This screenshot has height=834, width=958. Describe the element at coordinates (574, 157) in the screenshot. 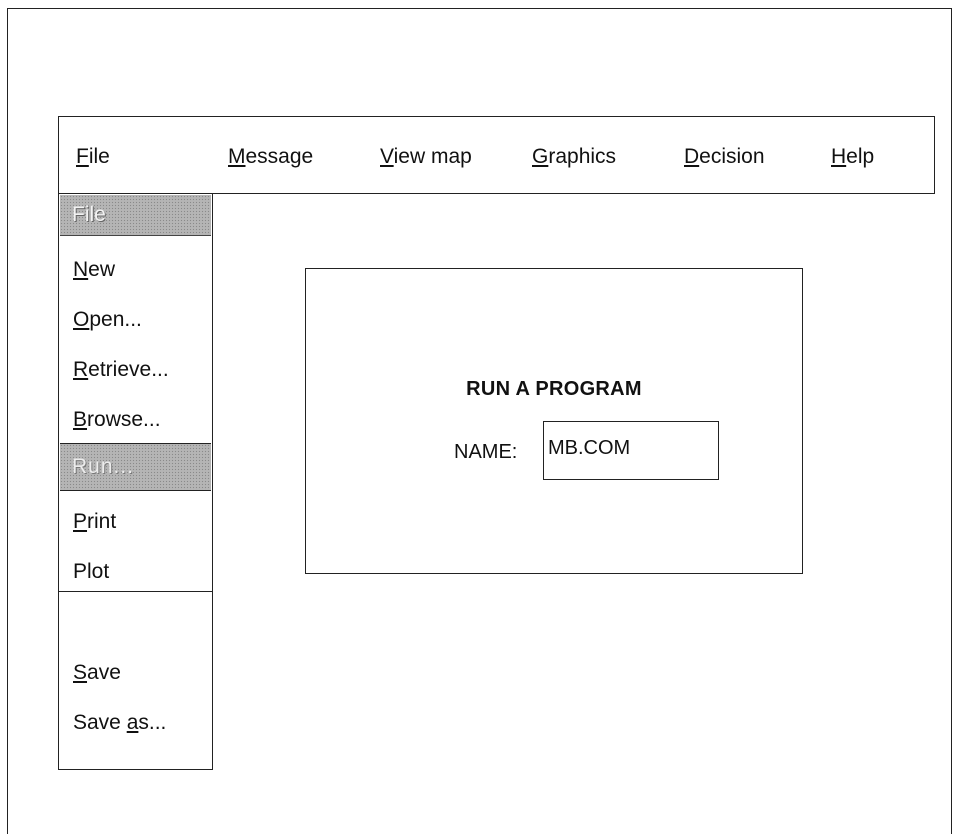

I see `menu-graphics: Graphics` at that location.